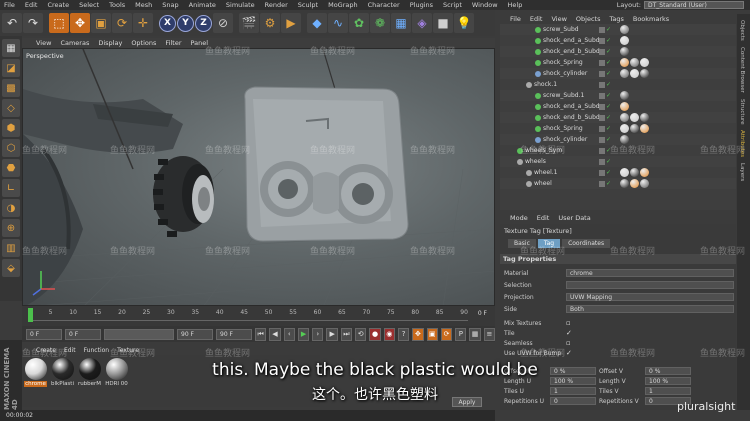 The image size is (750, 421). I want to click on render-to-picture-viewer-icon: ▶, so click(291, 23).